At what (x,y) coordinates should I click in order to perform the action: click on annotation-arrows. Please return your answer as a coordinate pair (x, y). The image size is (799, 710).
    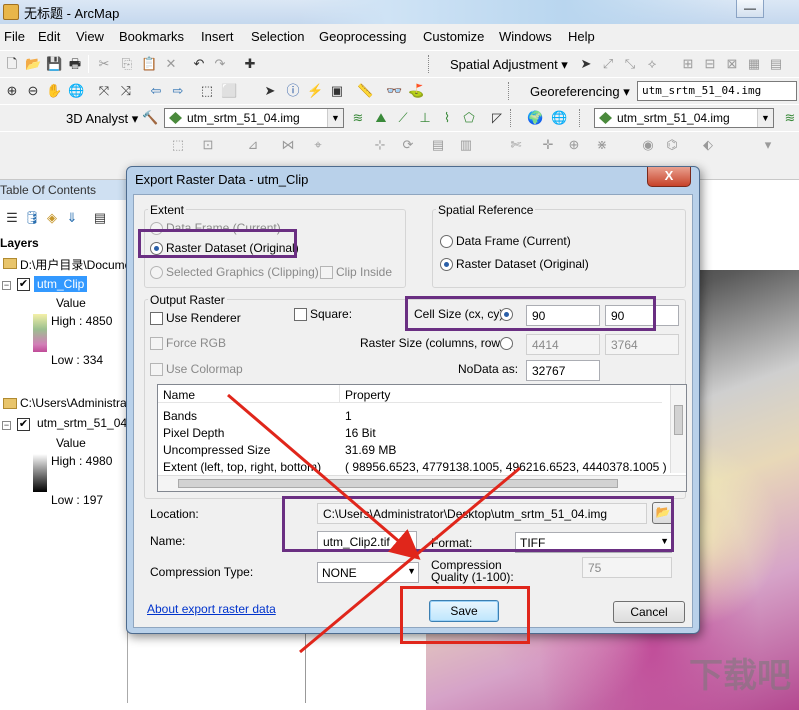
    Looking at the image, I should click on (374, 523).